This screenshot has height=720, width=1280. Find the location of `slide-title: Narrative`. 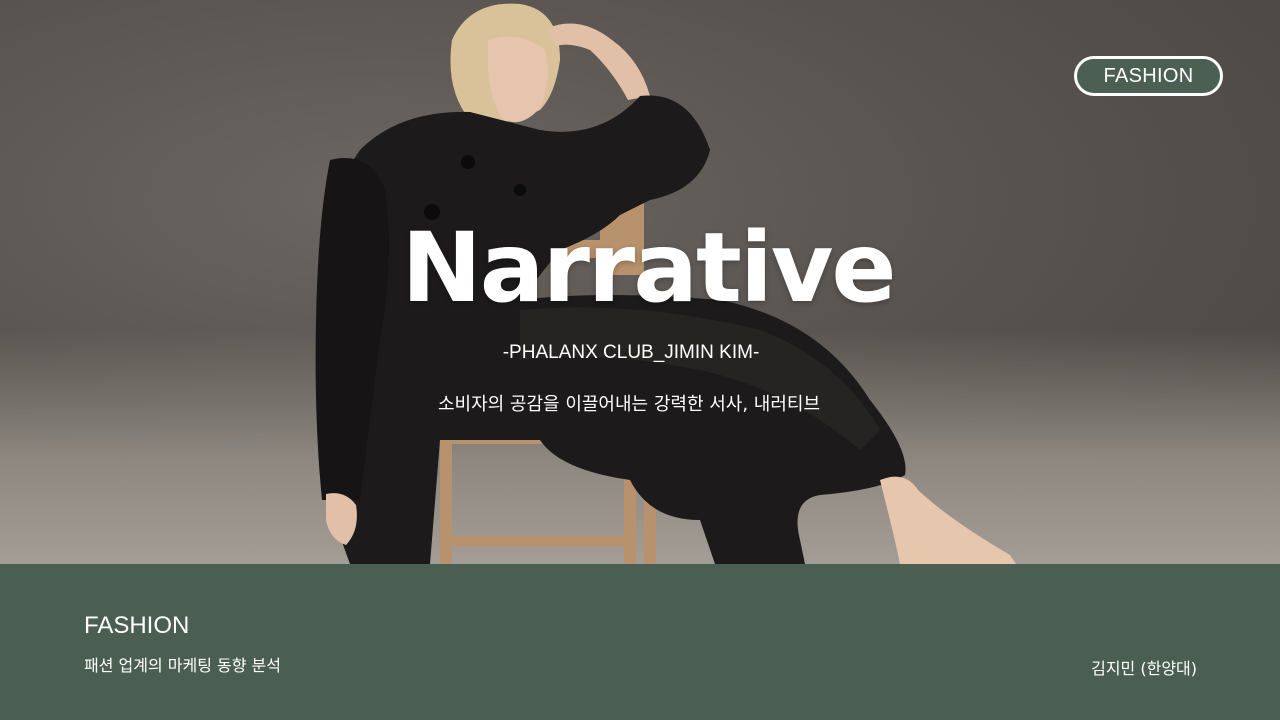

slide-title: Narrative is located at coordinates (648, 268).